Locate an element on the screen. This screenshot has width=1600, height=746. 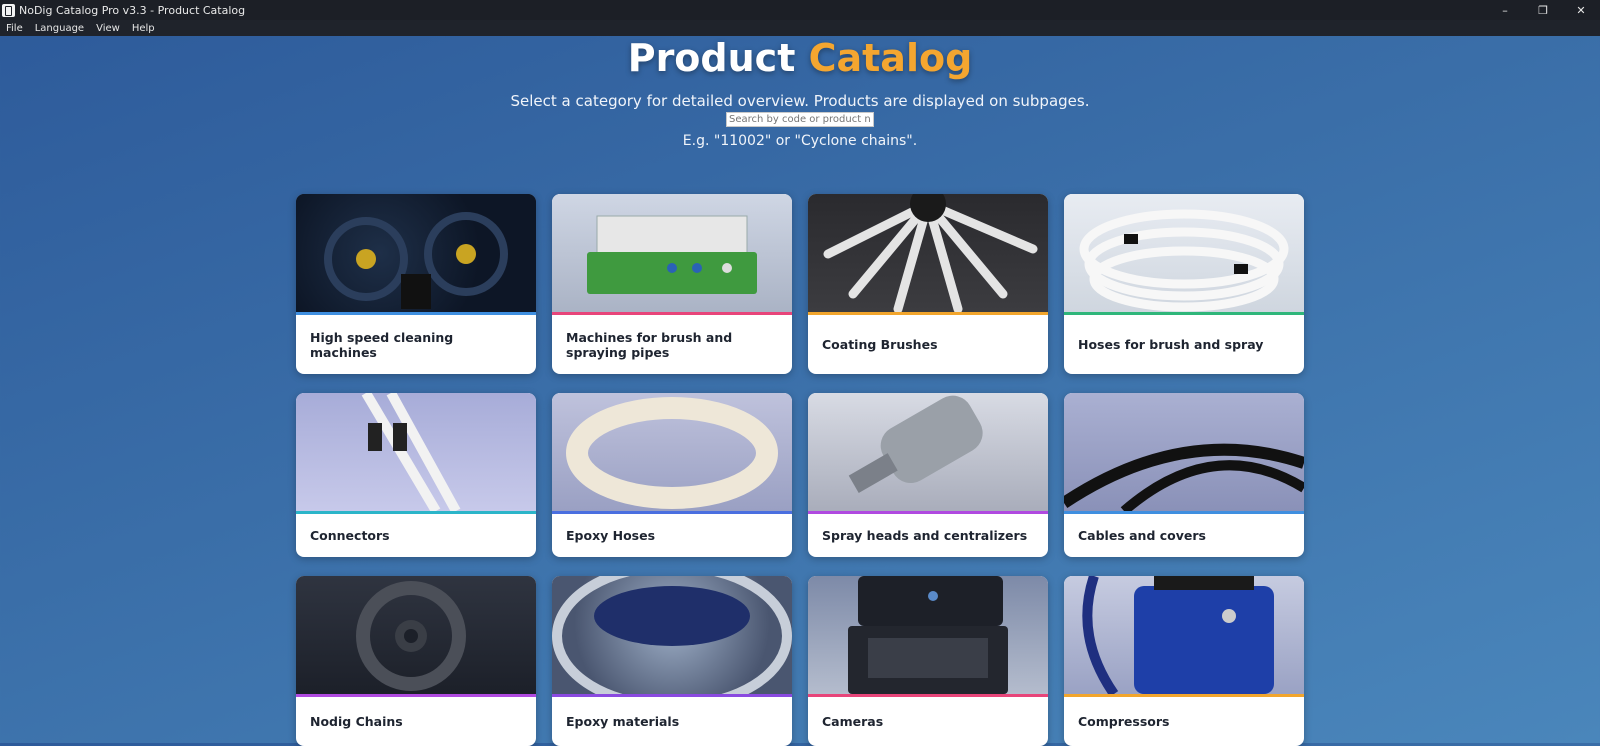
category-card: Epoxy materials is located at coordinates (672, 661).